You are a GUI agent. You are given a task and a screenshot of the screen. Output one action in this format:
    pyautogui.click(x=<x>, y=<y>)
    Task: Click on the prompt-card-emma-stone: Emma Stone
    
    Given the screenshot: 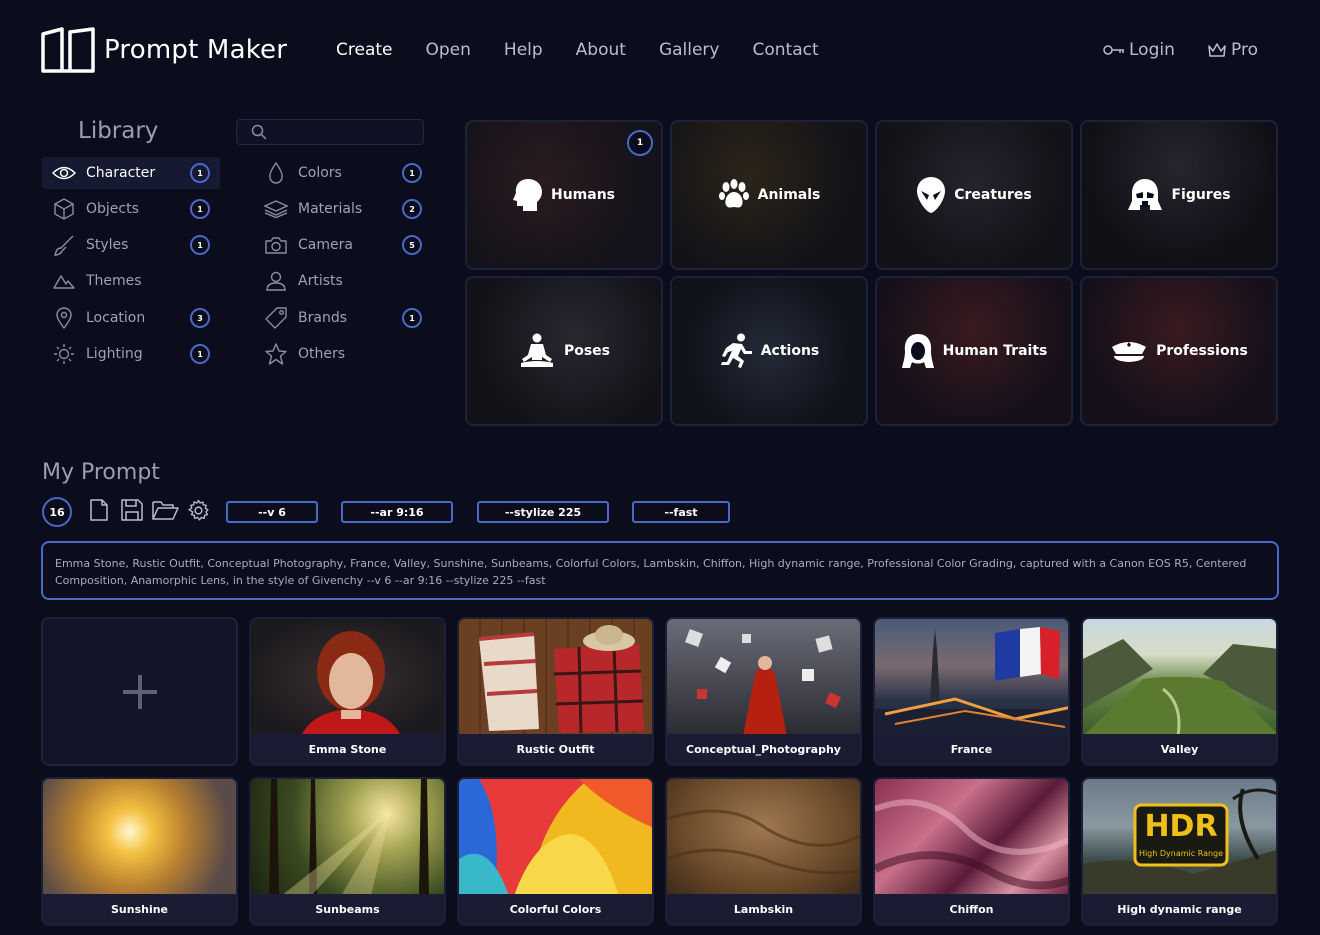 What is the action you would take?
    pyautogui.click(x=347, y=691)
    